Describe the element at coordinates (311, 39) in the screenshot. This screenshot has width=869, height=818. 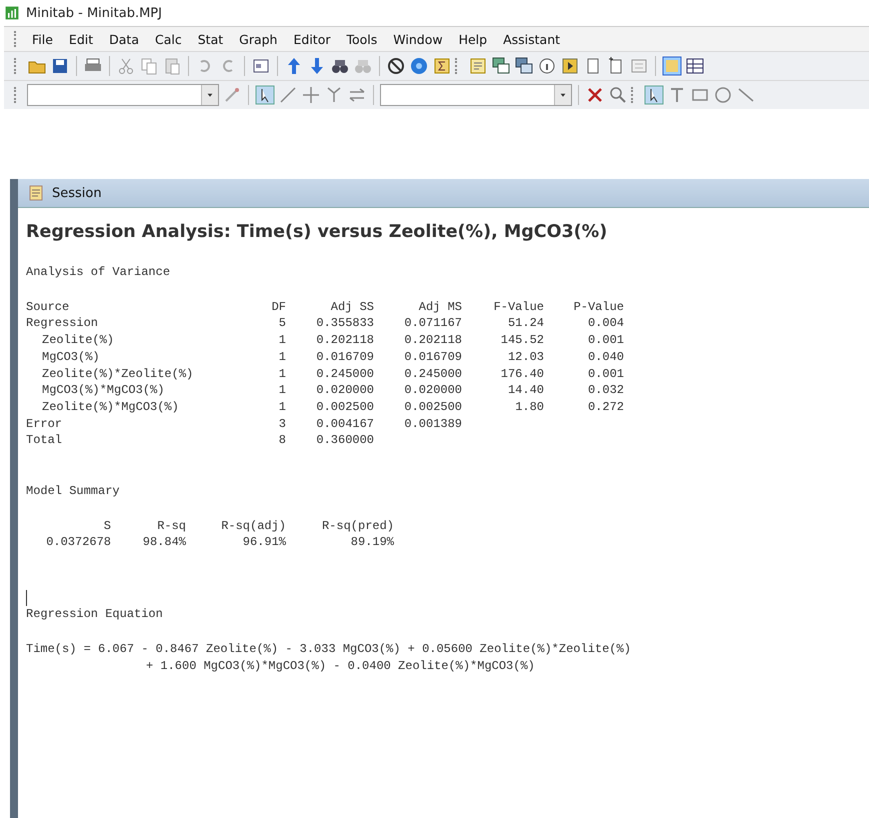
I see `menu-item: Editor` at that location.